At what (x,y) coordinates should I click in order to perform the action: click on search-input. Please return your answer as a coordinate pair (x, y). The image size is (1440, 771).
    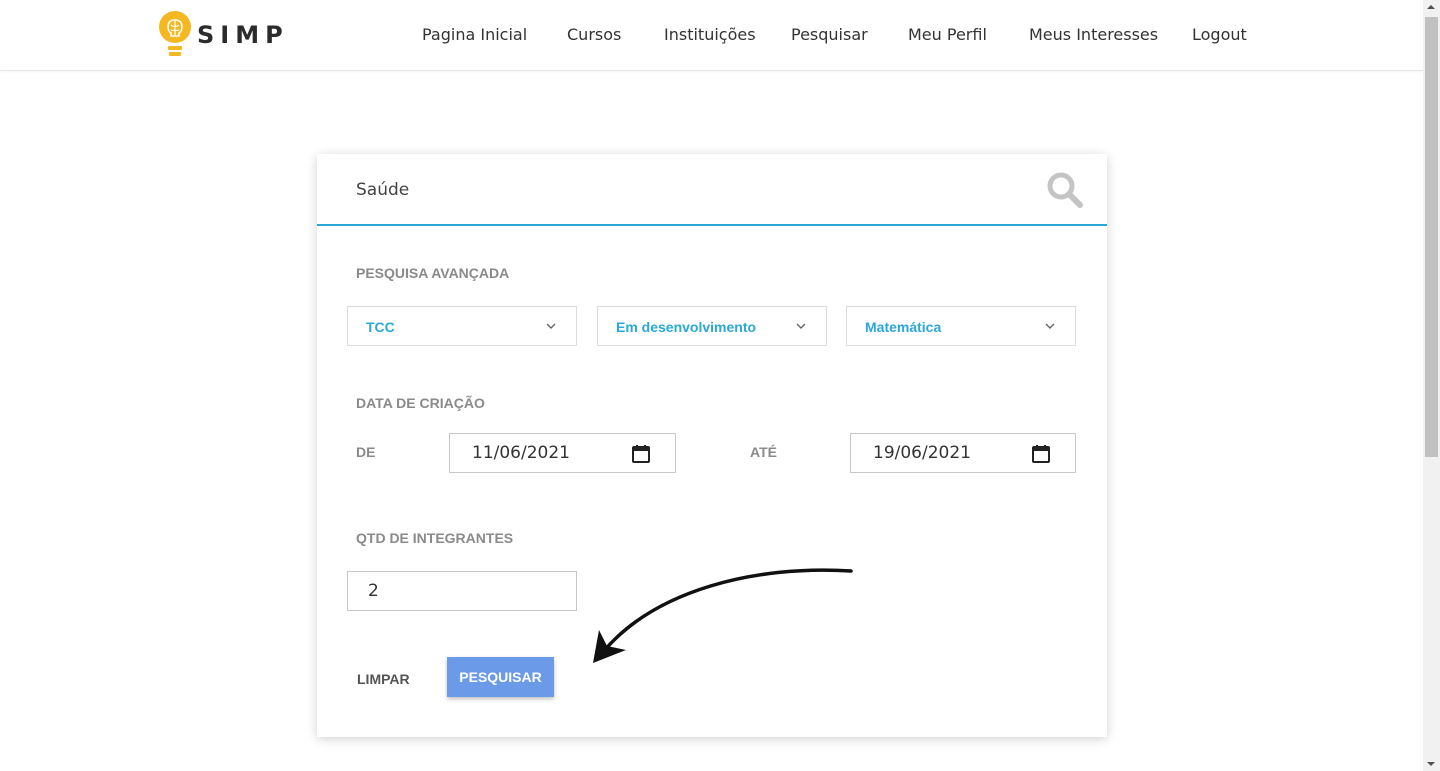
    Looking at the image, I should click on (686, 190).